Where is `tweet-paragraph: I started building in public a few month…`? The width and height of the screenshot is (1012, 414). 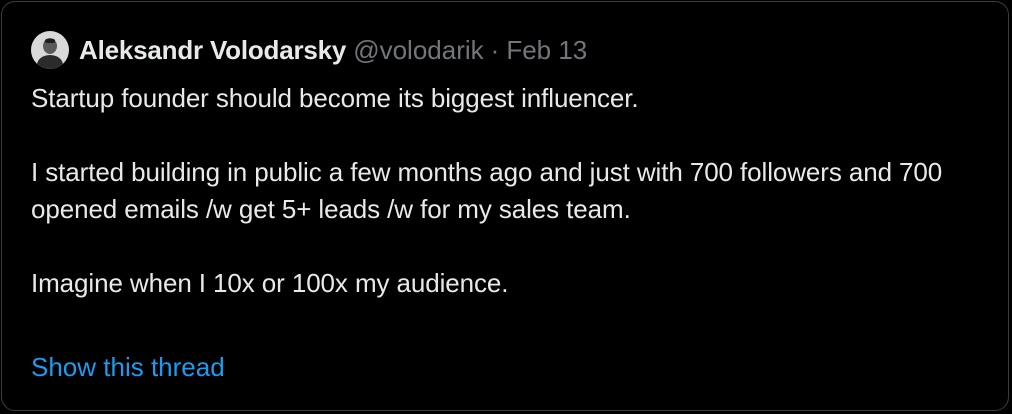 tweet-paragraph: I started building in public a few month… is located at coordinates (487, 190).